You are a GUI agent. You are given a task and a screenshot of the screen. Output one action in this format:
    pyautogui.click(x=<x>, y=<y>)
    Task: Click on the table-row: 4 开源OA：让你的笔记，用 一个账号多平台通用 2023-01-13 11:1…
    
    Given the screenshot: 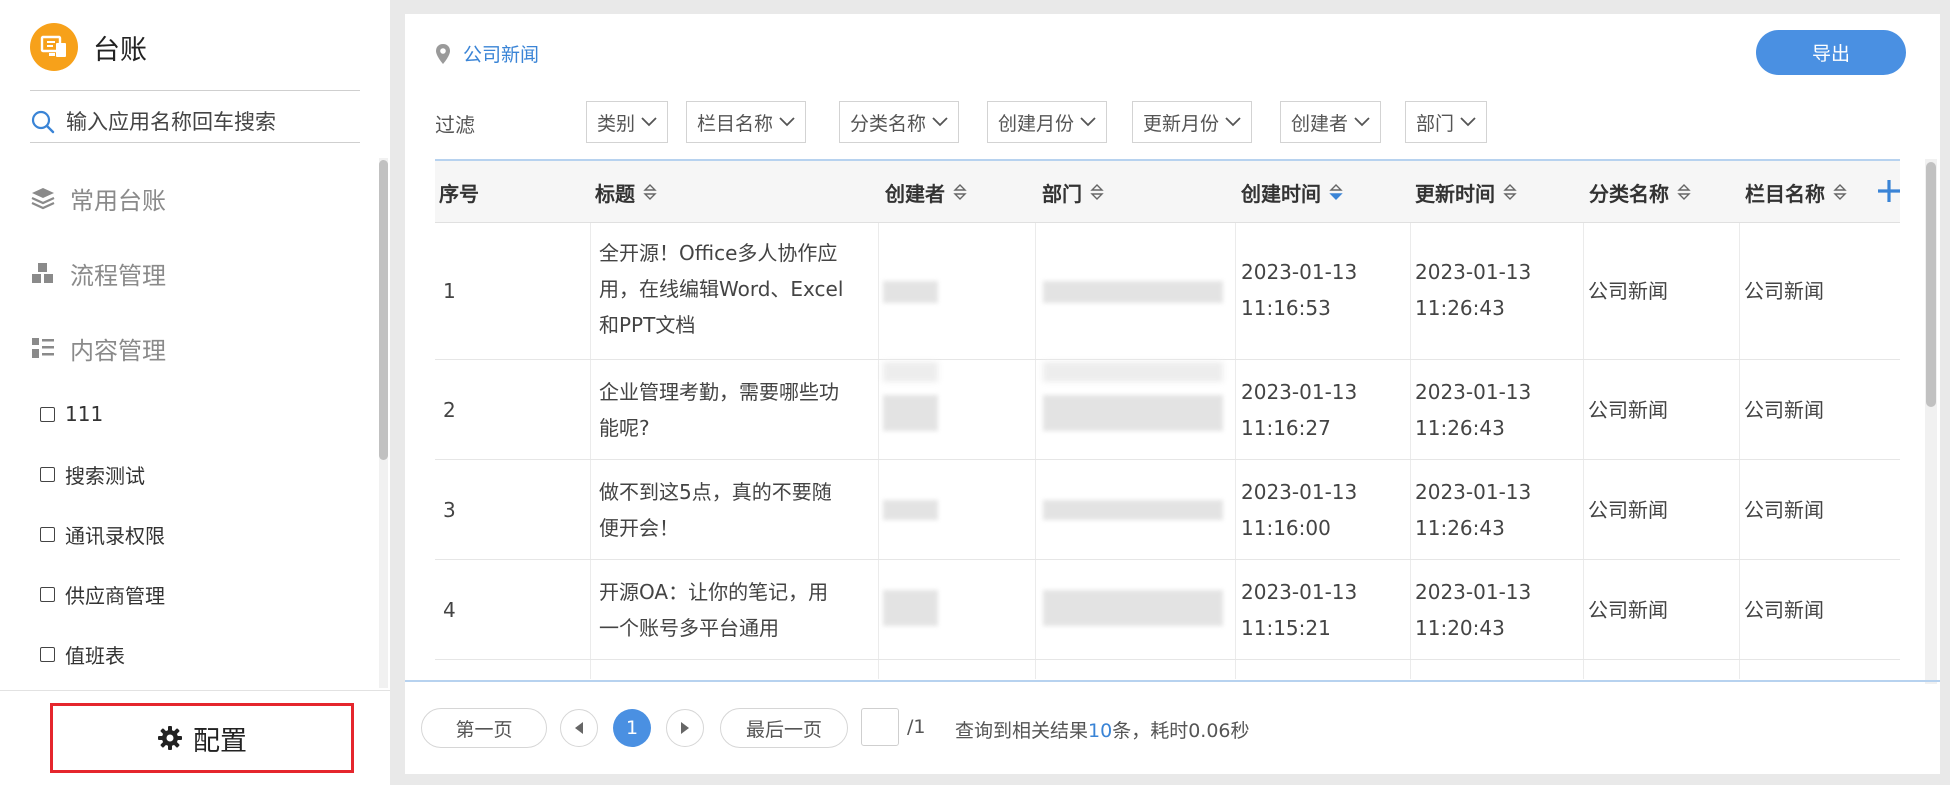 What is the action you would take?
    pyautogui.click(x=1167, y=610)
    